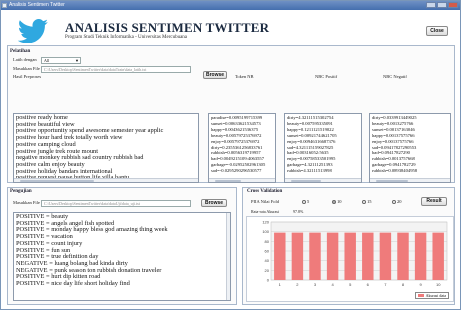  What do you see at coordinates (265, 222) in the screenshot?
I see `y-tick-label: 120` at bounding box center [265, 222].